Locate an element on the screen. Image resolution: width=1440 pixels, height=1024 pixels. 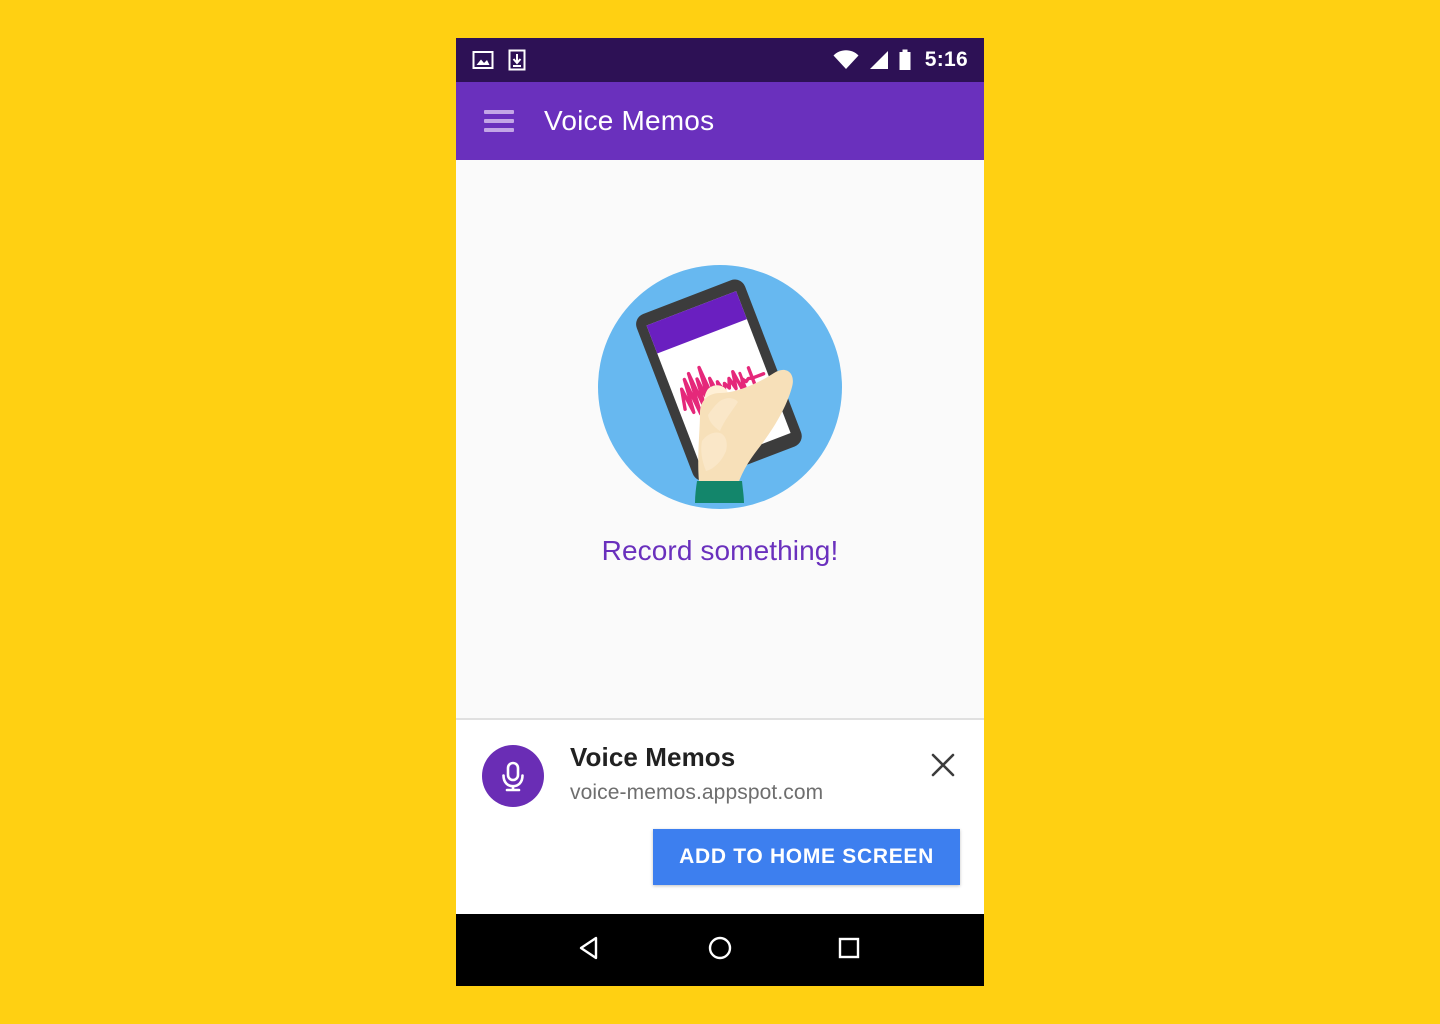
back-button is located at coordinates (591, 950).